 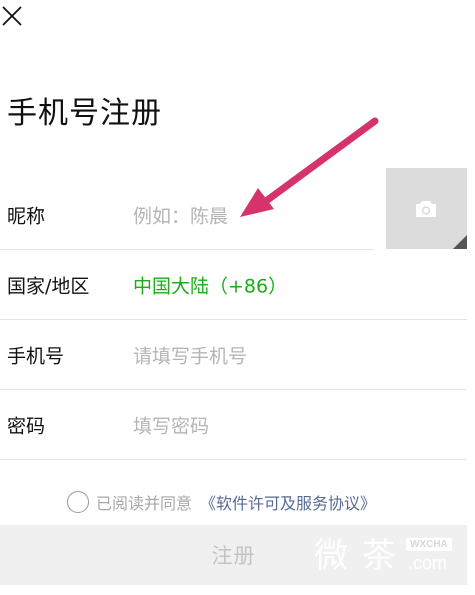 I want to click on register-button: 注册, so click(x=233, y=555).